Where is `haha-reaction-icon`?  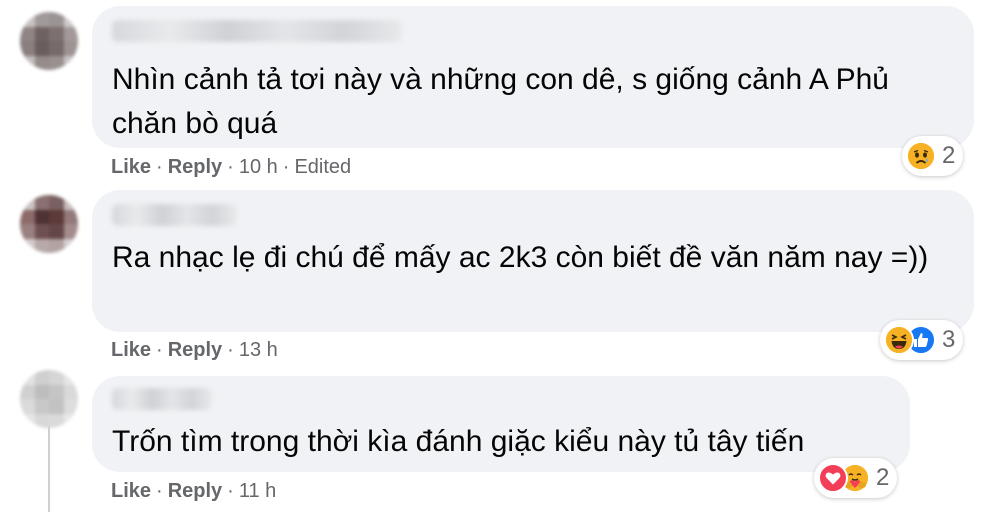
haha-reaction-icon is located at coordinates (899, 340).